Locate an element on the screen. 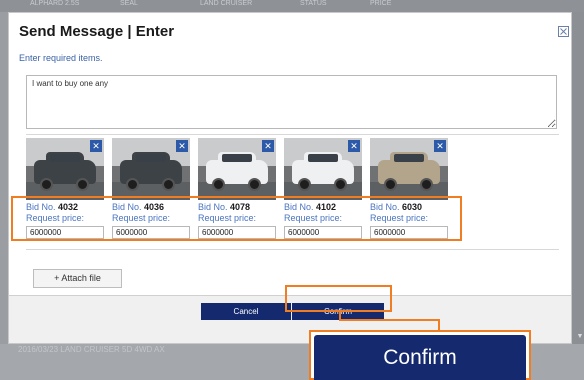  message-textarea is located at coordinates (291, 102).